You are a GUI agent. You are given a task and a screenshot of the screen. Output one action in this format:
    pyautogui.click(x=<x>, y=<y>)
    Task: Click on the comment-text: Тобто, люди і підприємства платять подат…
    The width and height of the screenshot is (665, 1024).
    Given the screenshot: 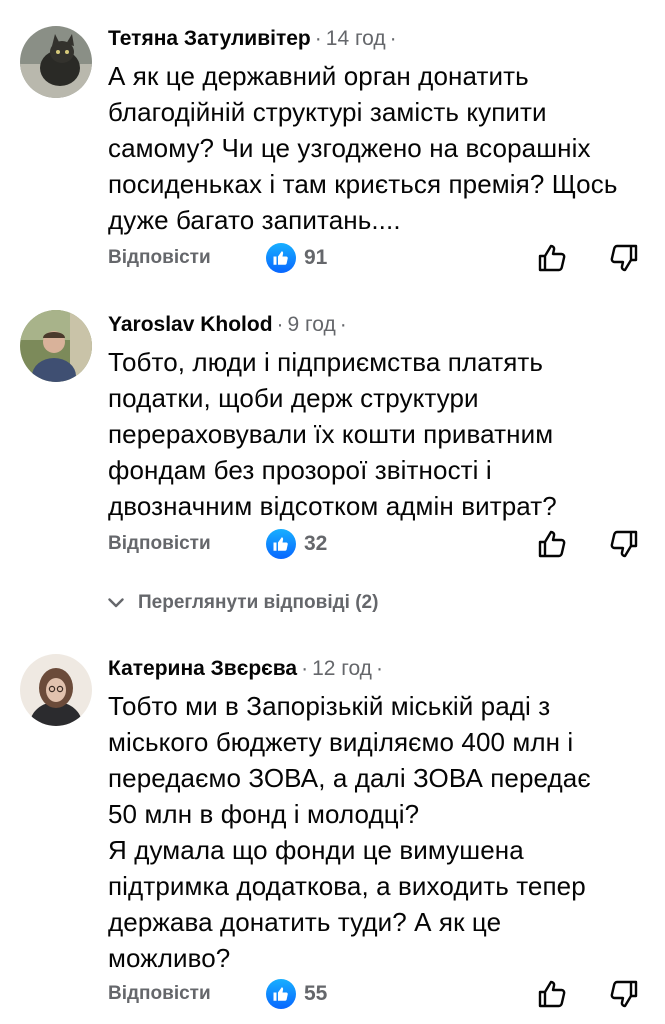 What is the action you would take?
    pyautogui.click(x=378, y=434)
    